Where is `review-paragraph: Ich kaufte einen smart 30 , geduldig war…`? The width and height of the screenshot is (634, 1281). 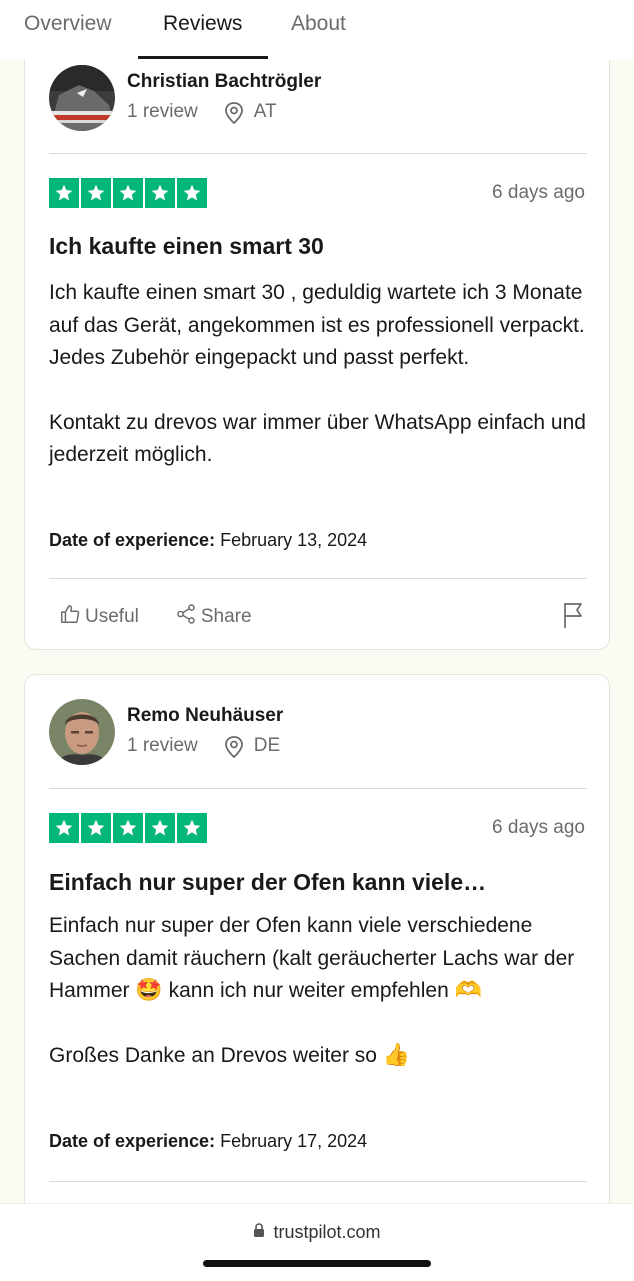 review-paragraph: Ich kaufte einen smart 30 , geduldig war… is located at coordinates (317, 325).